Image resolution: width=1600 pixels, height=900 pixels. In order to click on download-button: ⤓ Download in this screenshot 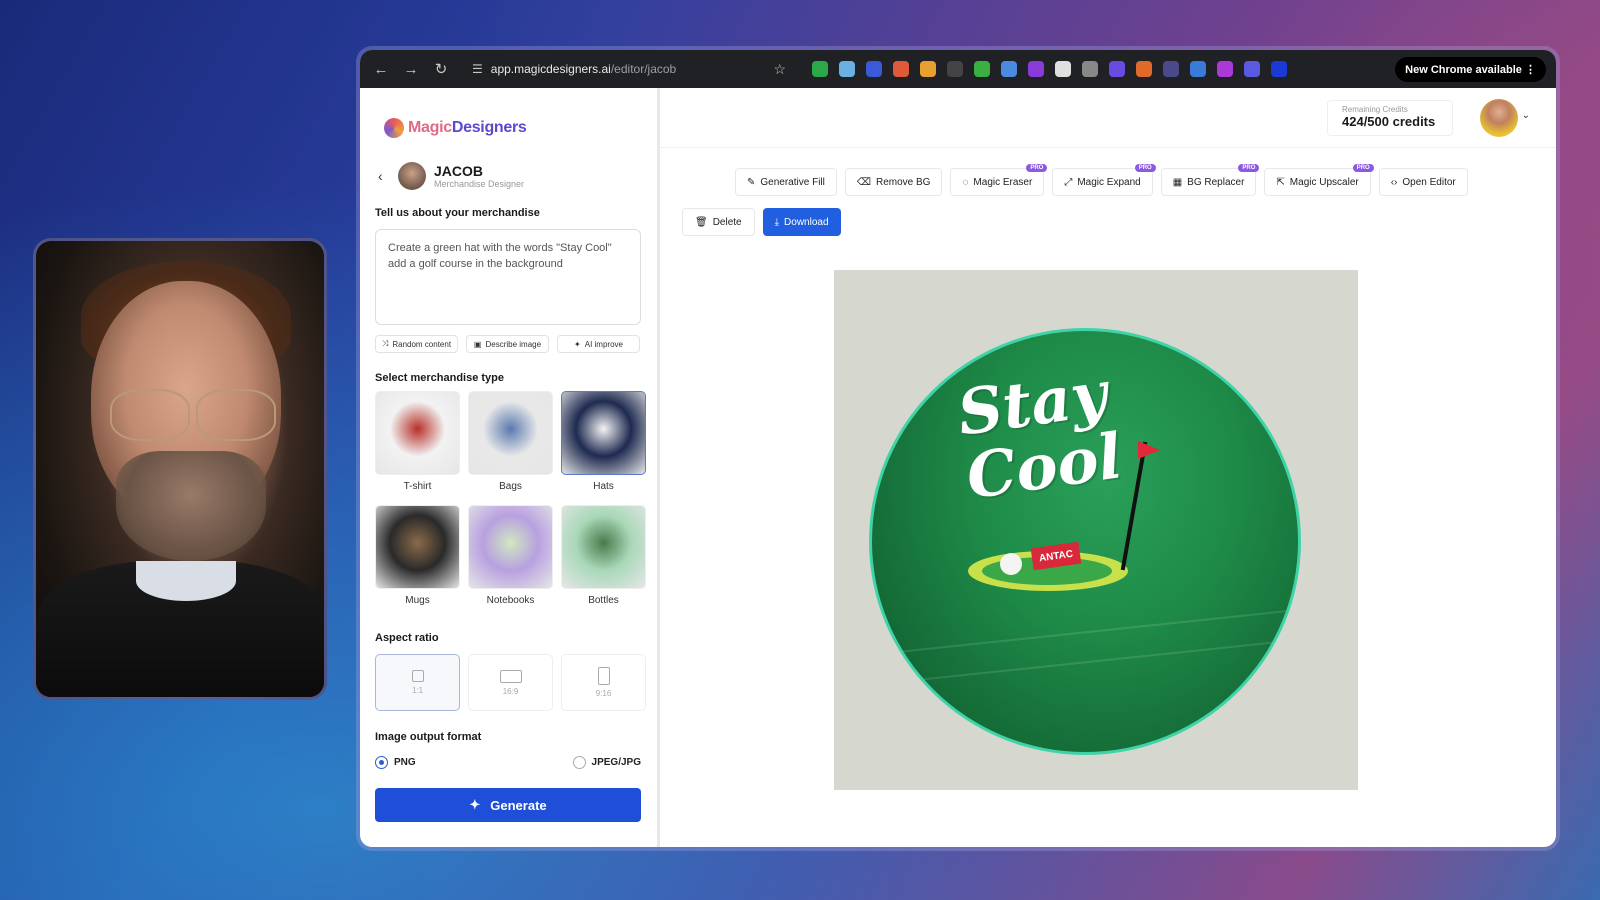, I will do `click(801, 222)`.